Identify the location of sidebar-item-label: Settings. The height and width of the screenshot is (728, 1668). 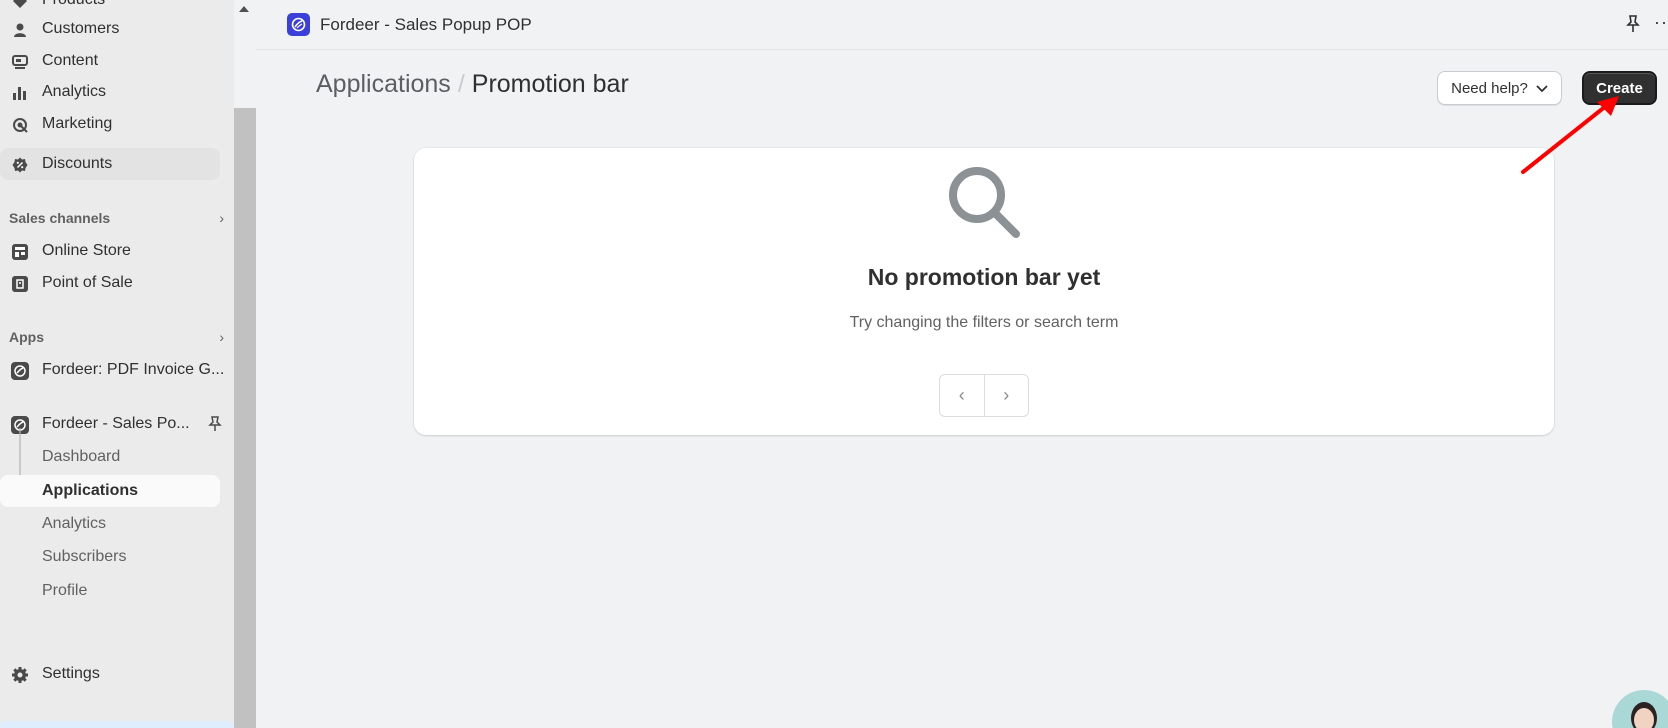
(71, 673).